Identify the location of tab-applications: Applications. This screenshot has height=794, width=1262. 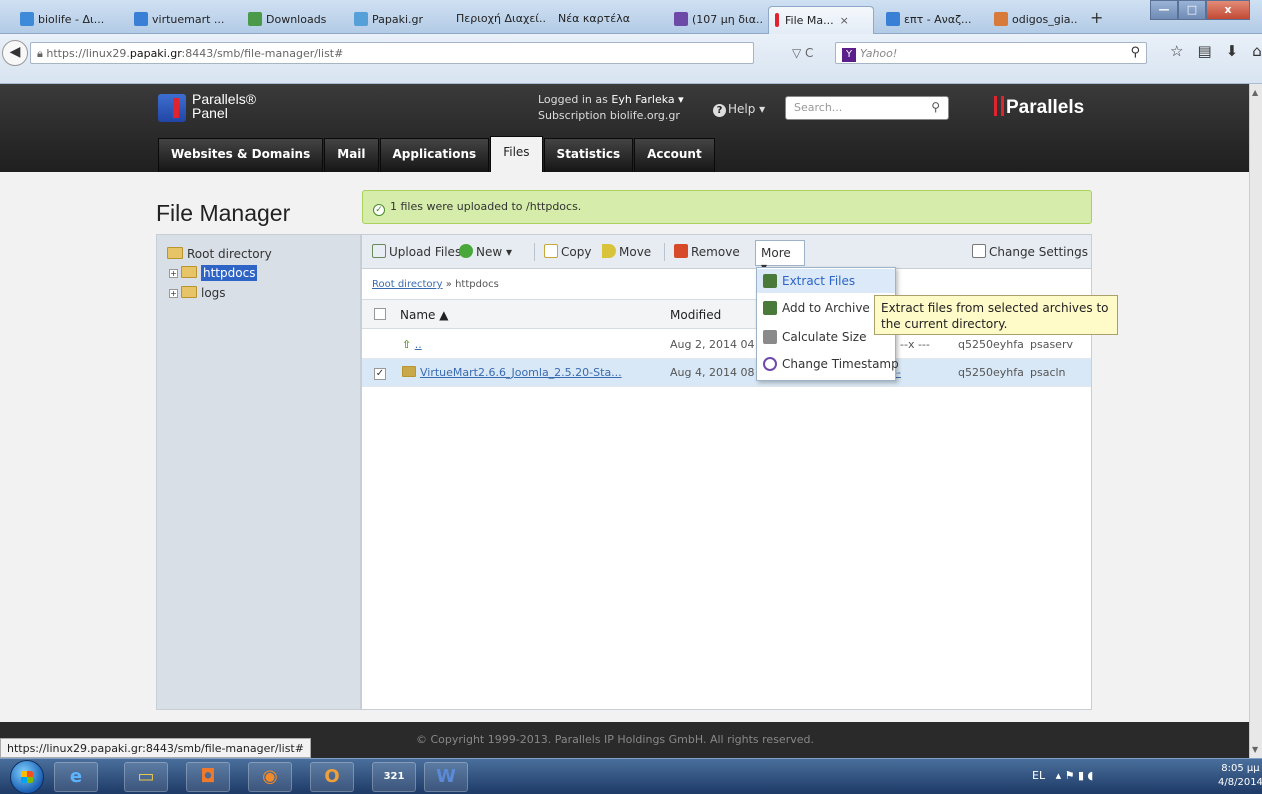
(434, 155).